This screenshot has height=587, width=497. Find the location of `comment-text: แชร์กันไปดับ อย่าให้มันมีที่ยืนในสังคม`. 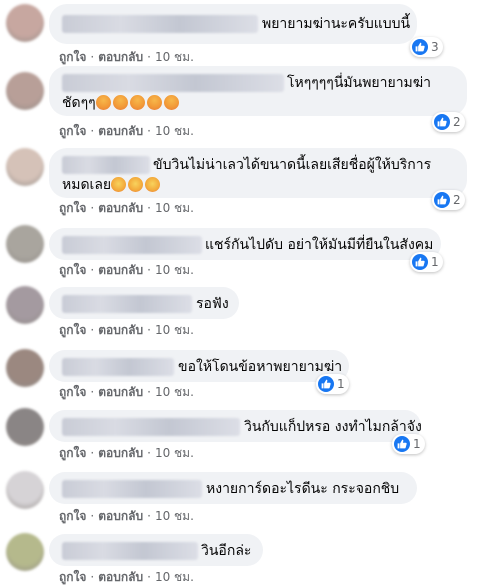

comment-text: แชร์กันไปดับ อย่าให้มันมีที่ยืนในสังคม is located at coordinates (319, 245).